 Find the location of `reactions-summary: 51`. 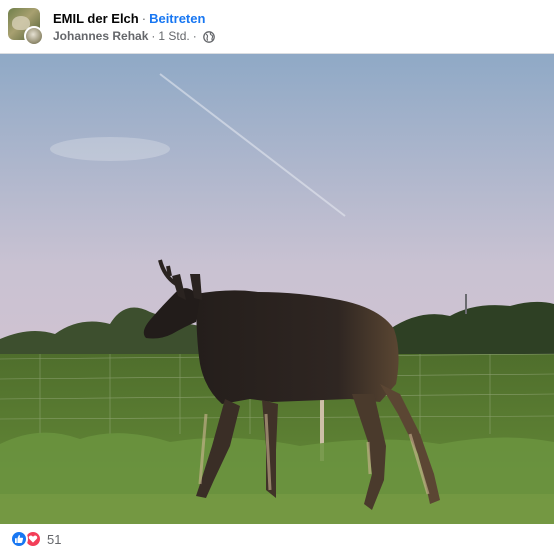

reactions-summary: 51 is located at coordinates (277, 539).